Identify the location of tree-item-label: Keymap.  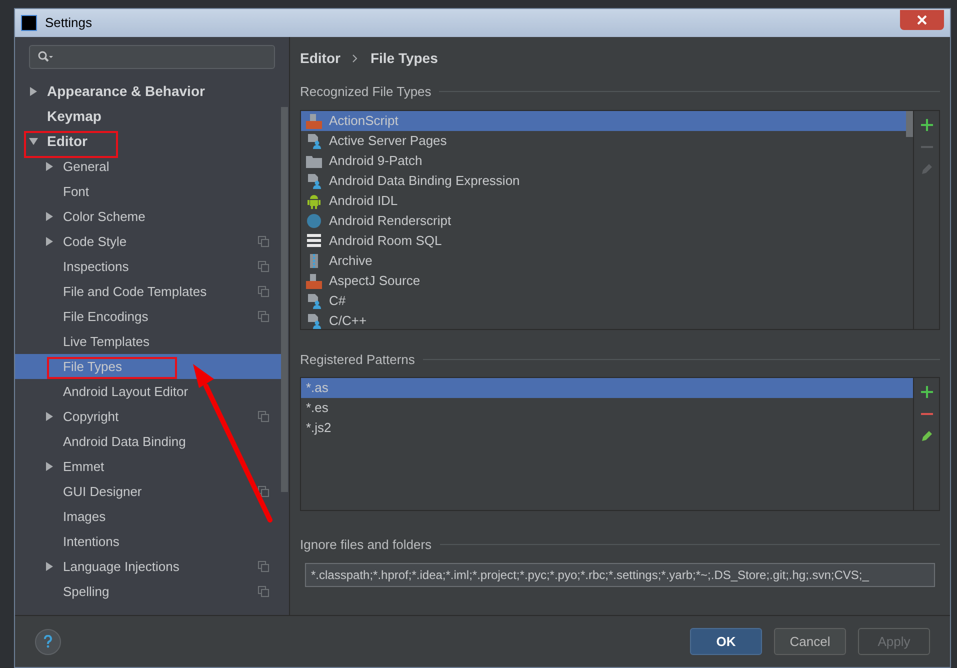
(74, 116).